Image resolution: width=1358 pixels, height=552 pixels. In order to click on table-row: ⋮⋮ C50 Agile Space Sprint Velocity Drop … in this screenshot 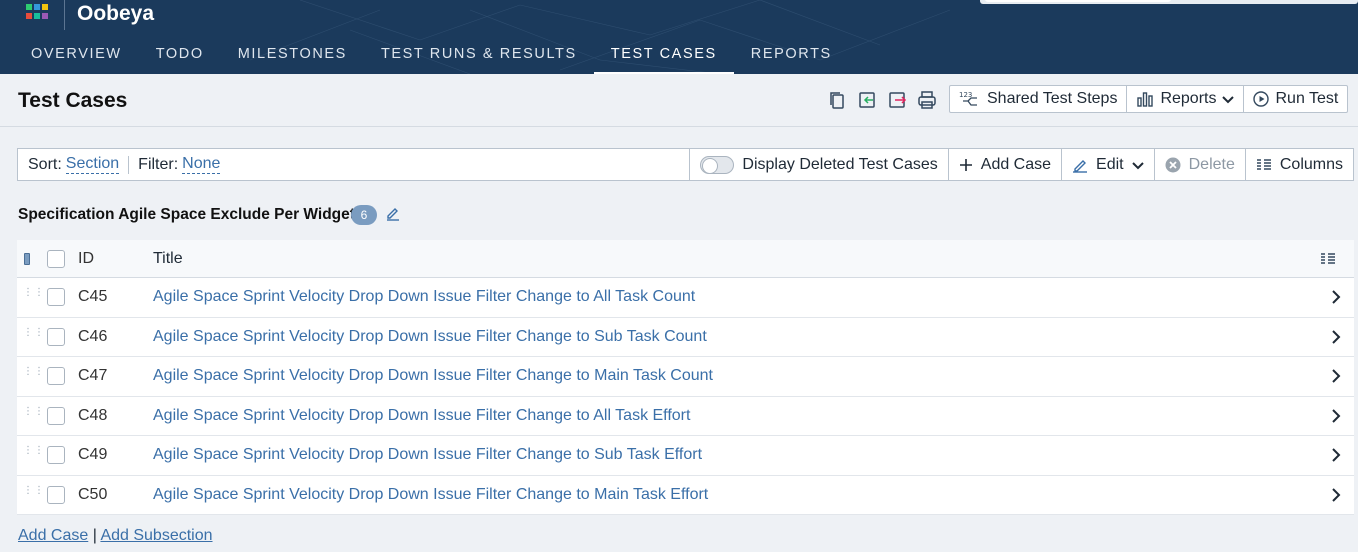, I will do `click(685, 495)`.